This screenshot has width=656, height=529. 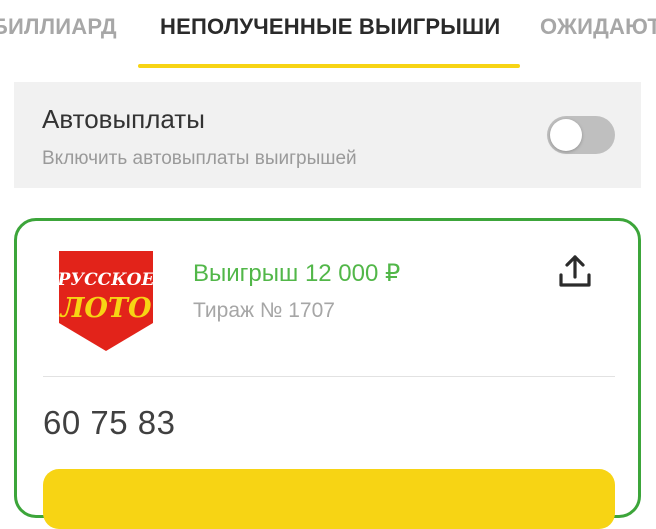 I want to click on tab-unclaimed-winnings: НЕПОЛУЧЕННЫЕ ВЫИГРЫШИ, so click(x=330, y=27).